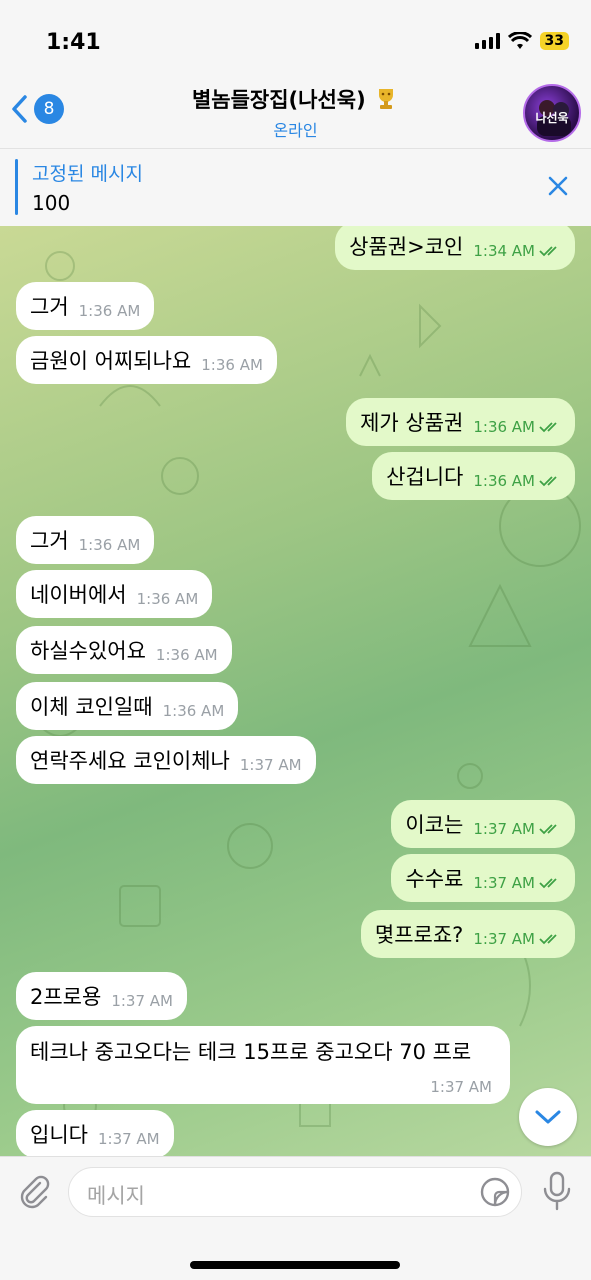 Image resolution: width=591 pixels, height=1280 pixels. What do you see at coordinates (295, 43) in the screenshot?
I see `status-bar: 1:41 33` at bounding box center [295, 43].